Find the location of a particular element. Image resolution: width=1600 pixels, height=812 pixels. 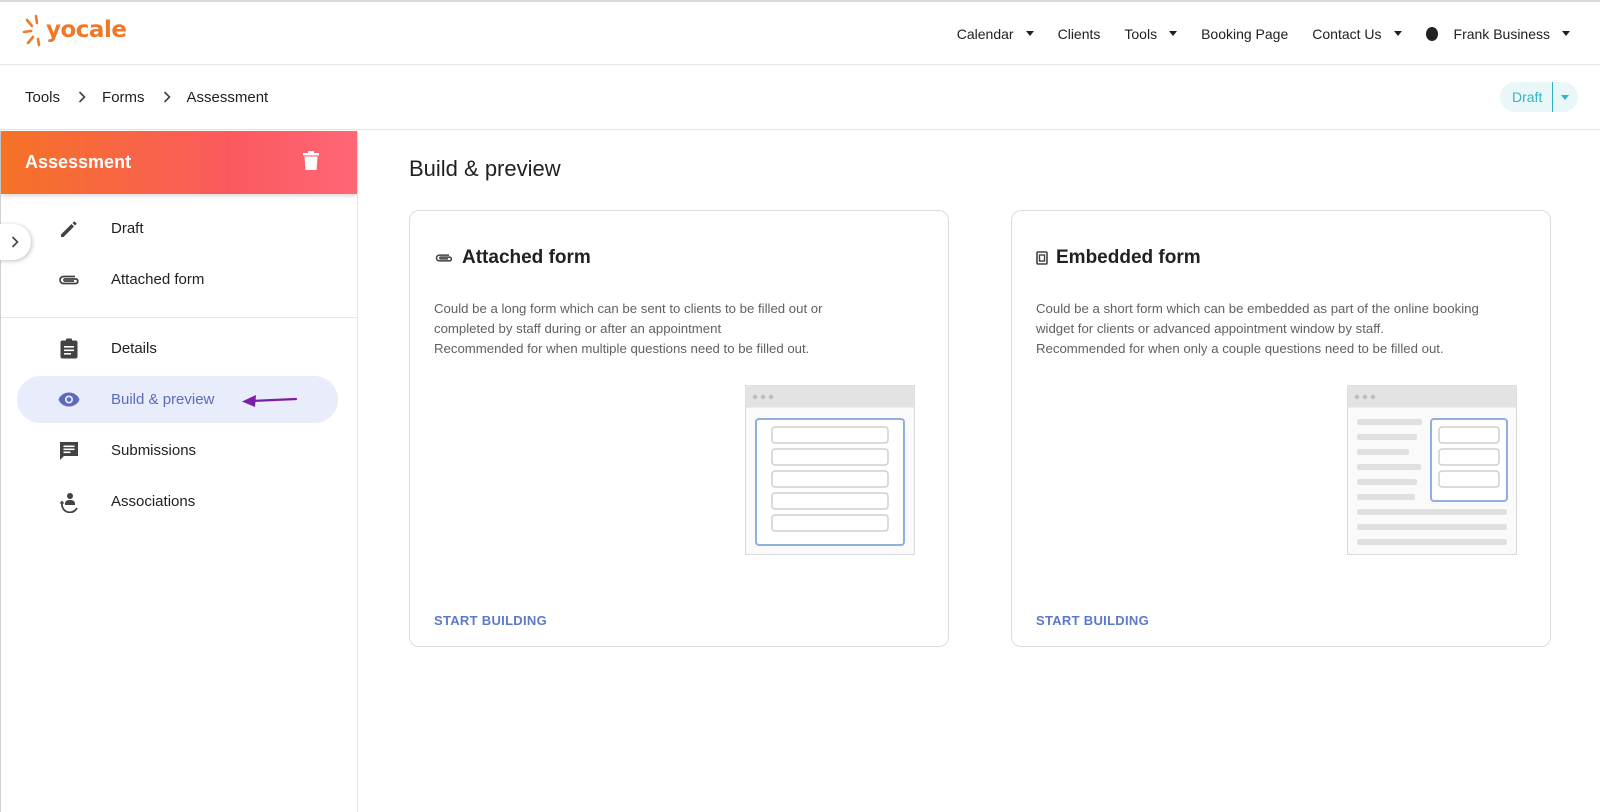

sidebar-item-label: Submissions is located at coordinates (154, 450).